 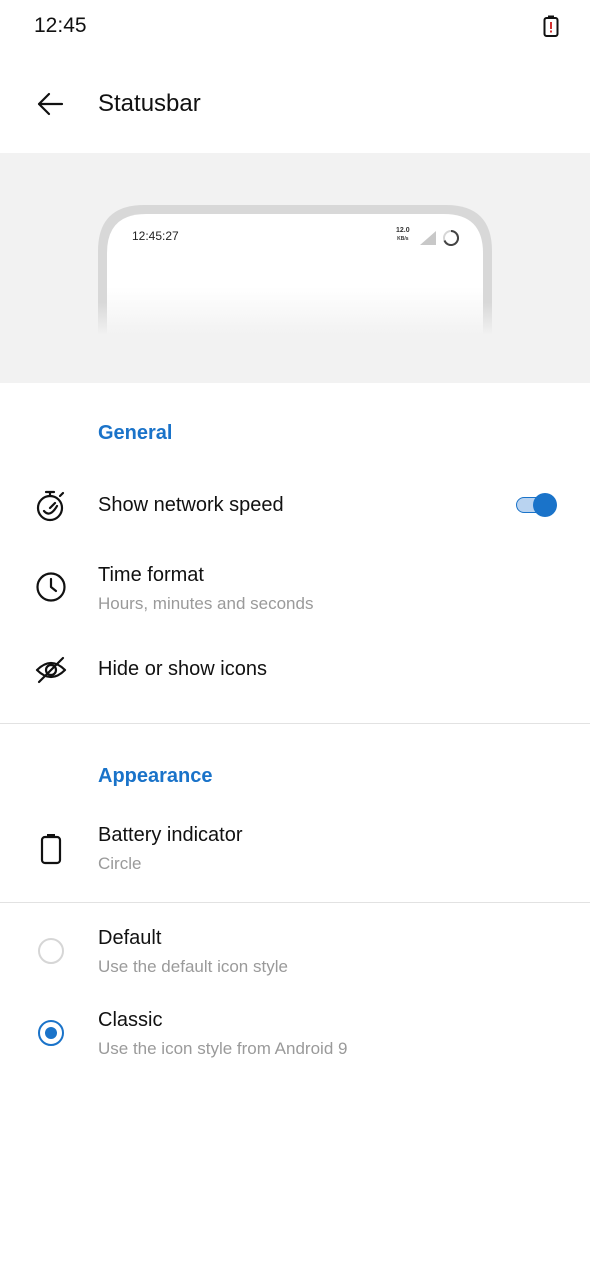 What do you see at coordinates (151, 575) in the screenshot?
I see `time-format-label: Time format` at bounding box center [151, 575].